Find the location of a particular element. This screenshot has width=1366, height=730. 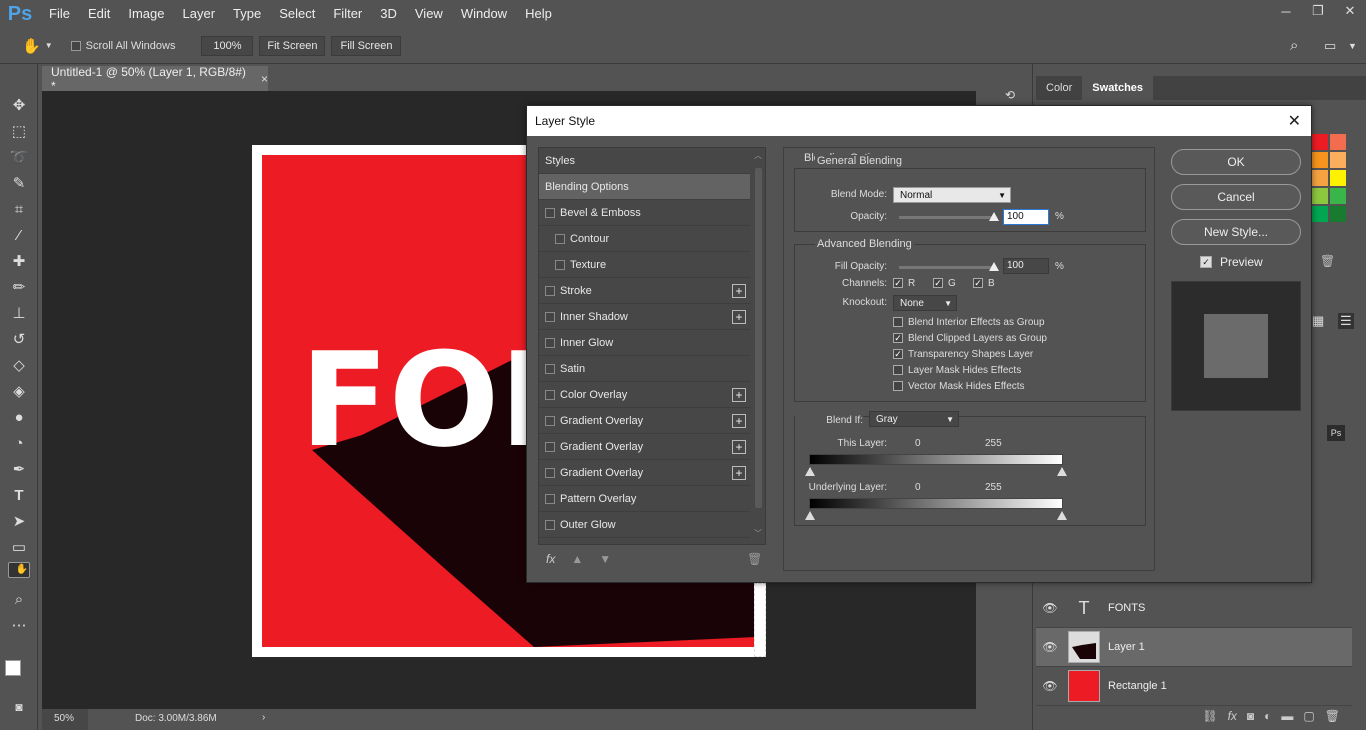

blur-tool-icon: ● is located at coordinates (19, 417).